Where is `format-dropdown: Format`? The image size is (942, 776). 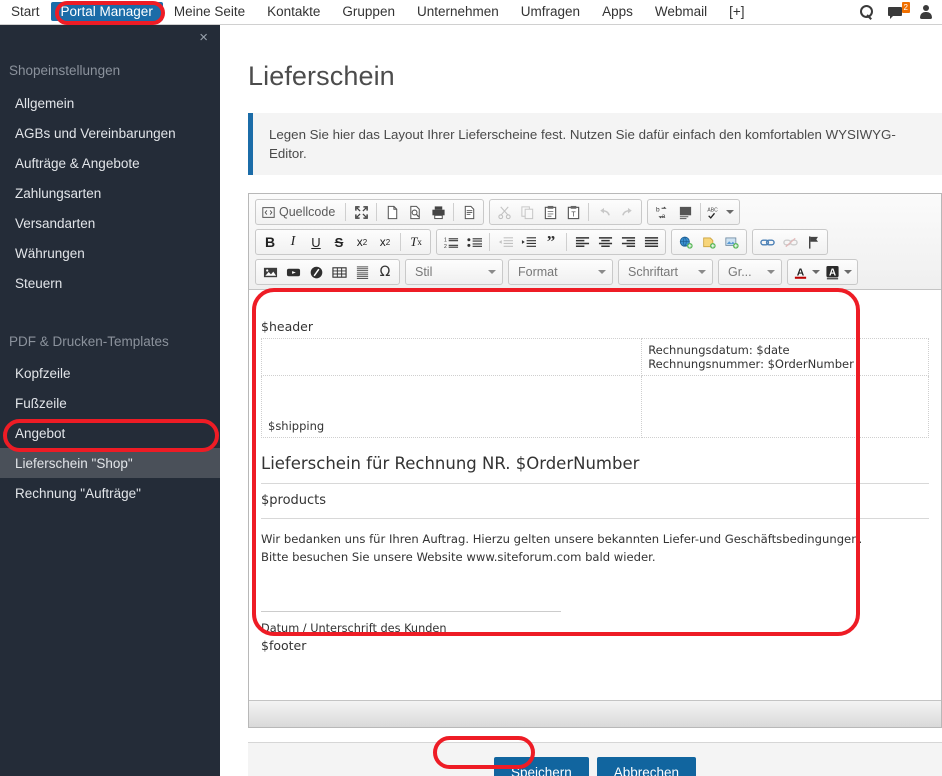
format-dropdown: Format is located at coordinates (560, 272).